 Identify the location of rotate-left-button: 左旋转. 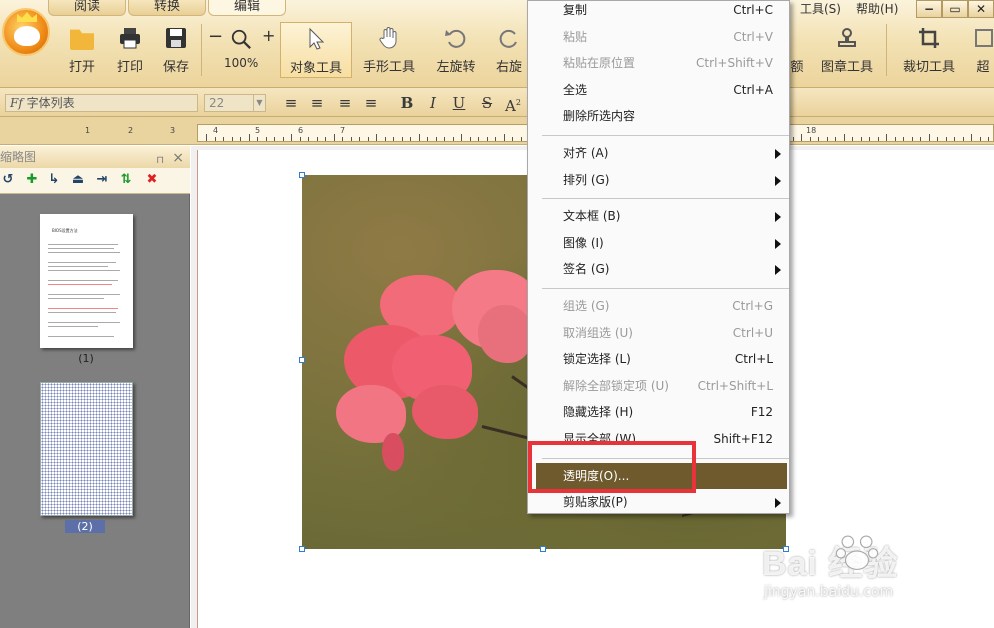
(456, 50).